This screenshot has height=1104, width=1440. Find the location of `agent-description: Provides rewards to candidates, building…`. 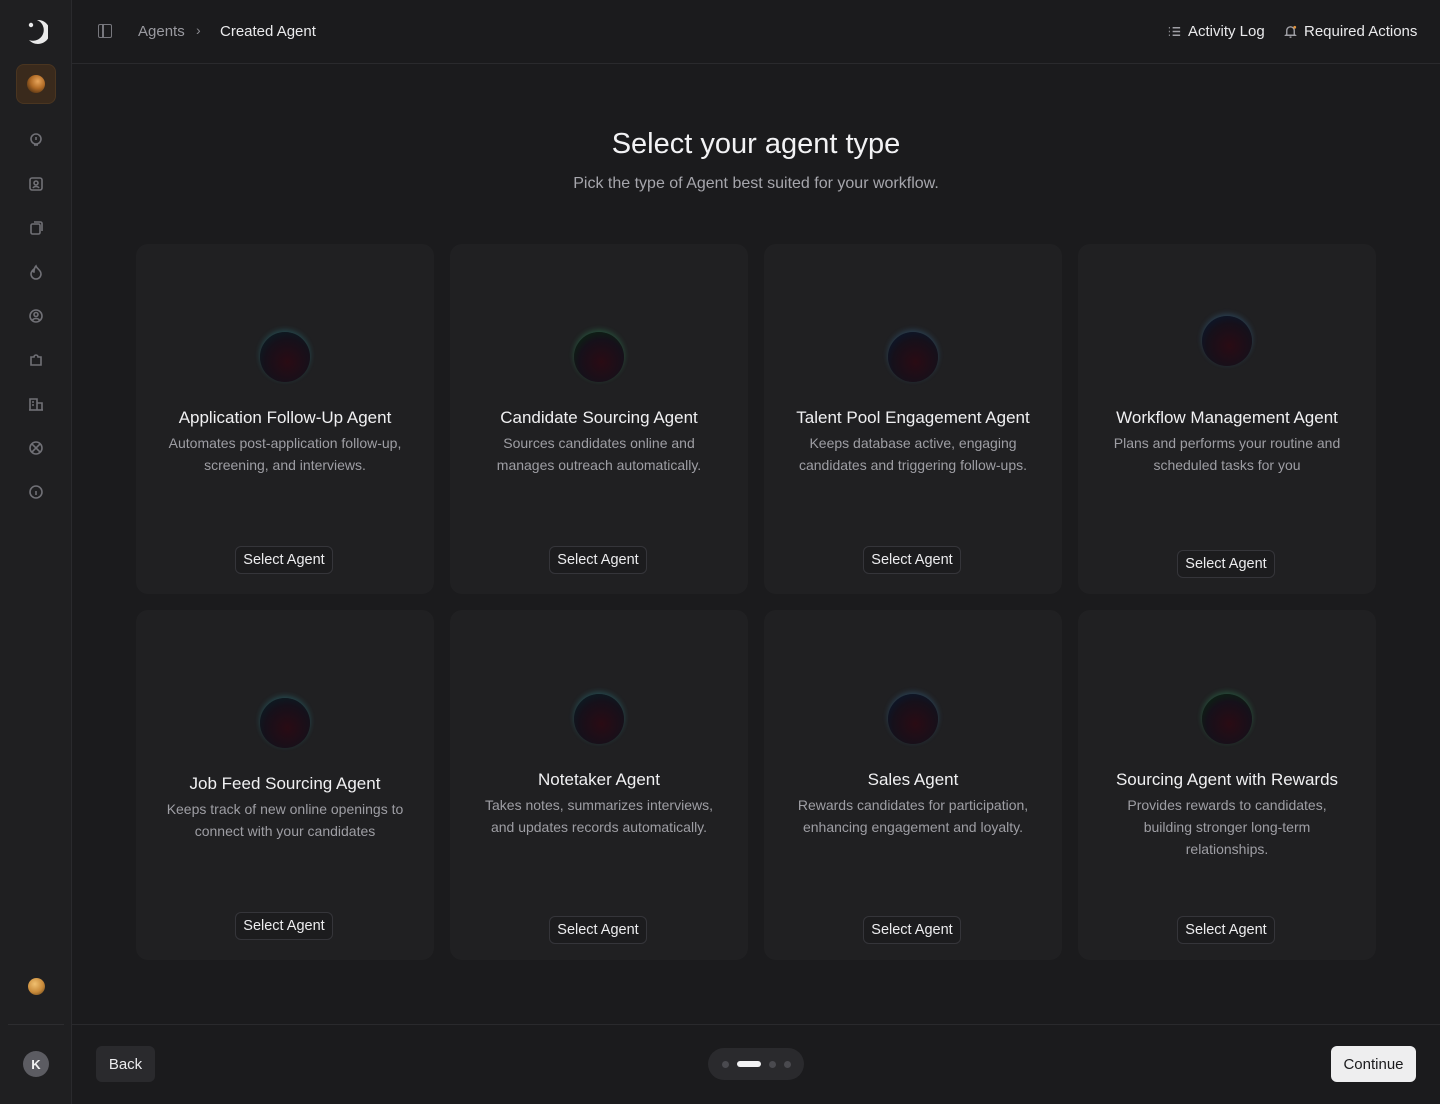

agent-description: Provides rewards to candidates, building… is located at coordinates (1227, 827).